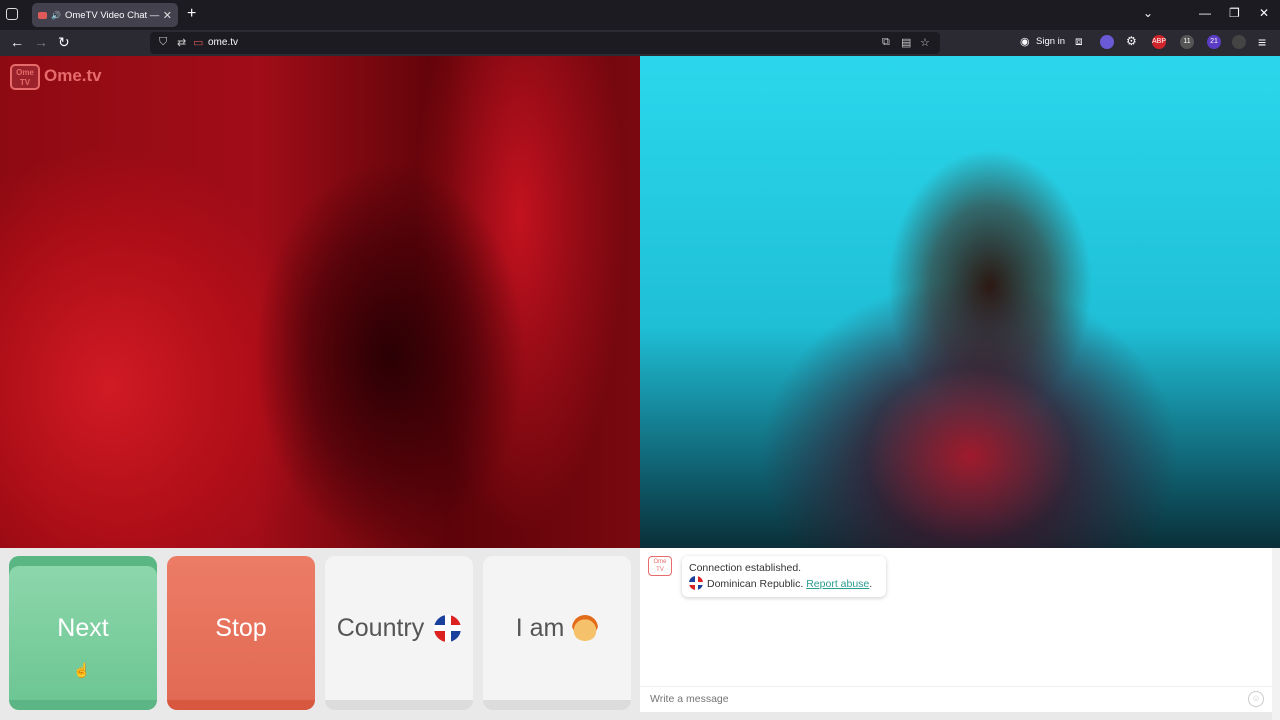  What do you see at coordinates (73, 75) in the screenshot?
I see `logo-text: Ome.tv` at bounding box center [73, 75].